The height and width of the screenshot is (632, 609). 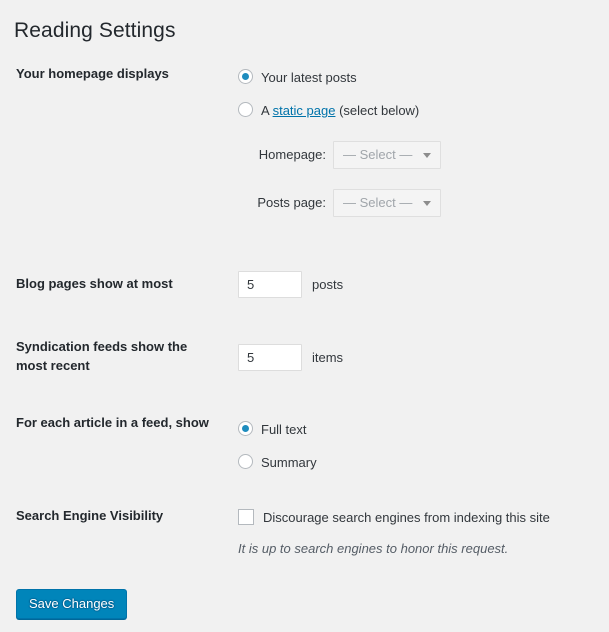 What do you see at coordinates (270, 357) in the screenshot?
I see `syndication-feeds-input` at bounding box center [270, 357].